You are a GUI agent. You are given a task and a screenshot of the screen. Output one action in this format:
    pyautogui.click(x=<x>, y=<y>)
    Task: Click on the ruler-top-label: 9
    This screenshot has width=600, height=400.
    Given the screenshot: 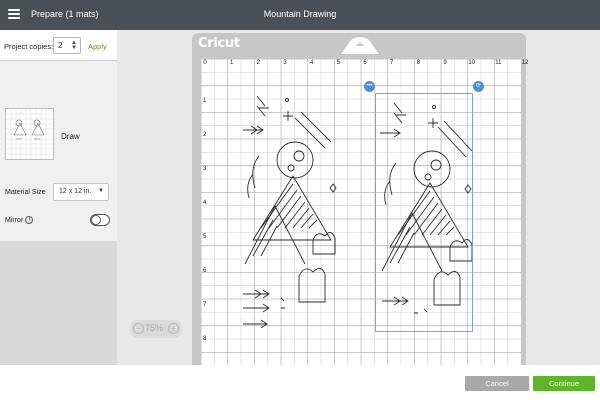 What is the action you would take?
    pyautogui.click(x=445, y=63)
    